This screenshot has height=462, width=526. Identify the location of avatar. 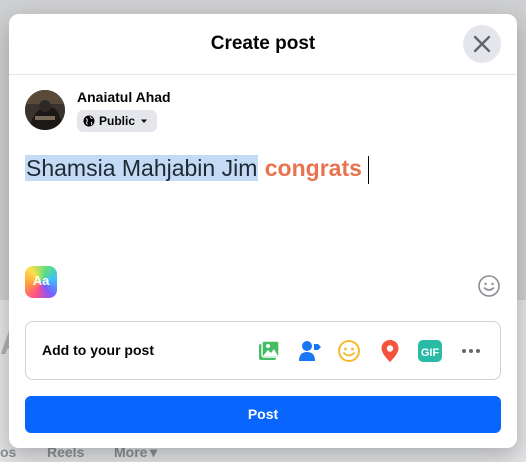
(45, 110).